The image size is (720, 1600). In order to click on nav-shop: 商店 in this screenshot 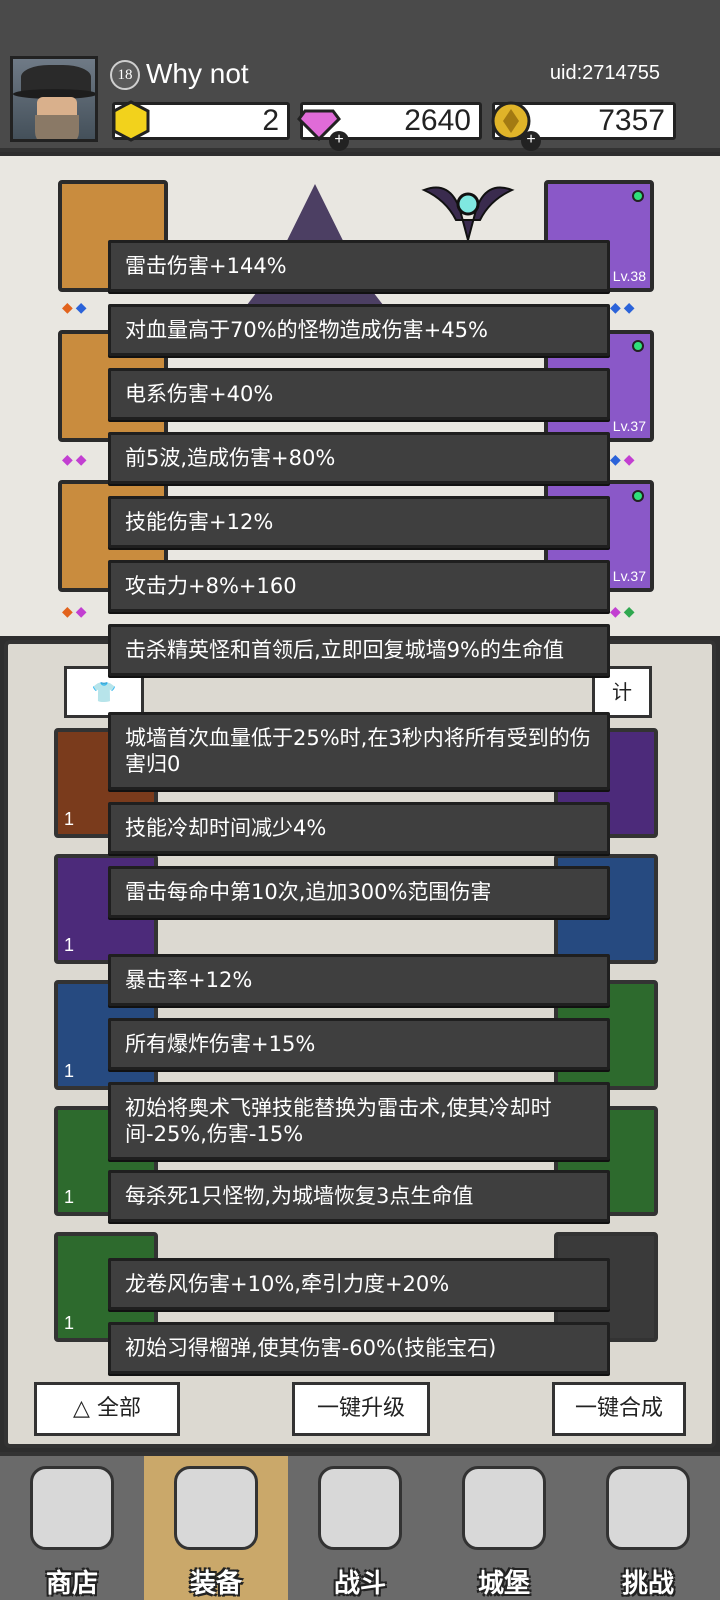, I will do `click(72, 1528)`.